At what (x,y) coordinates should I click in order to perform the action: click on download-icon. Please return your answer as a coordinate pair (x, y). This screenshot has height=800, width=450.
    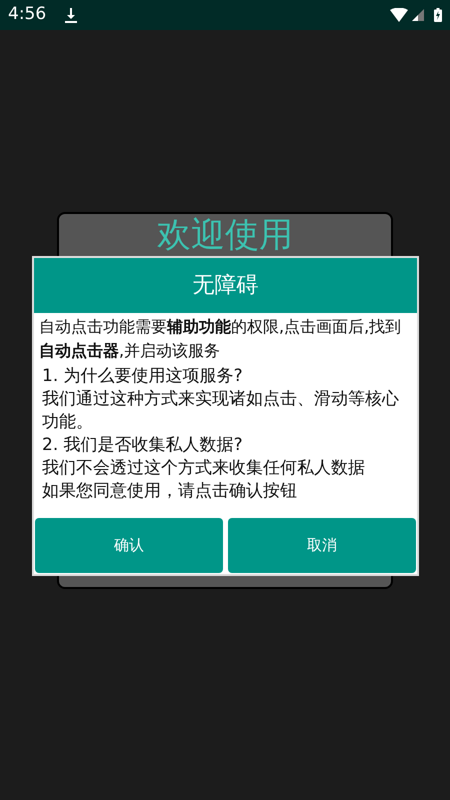
    Looking at the image, I should click on (71, 15).